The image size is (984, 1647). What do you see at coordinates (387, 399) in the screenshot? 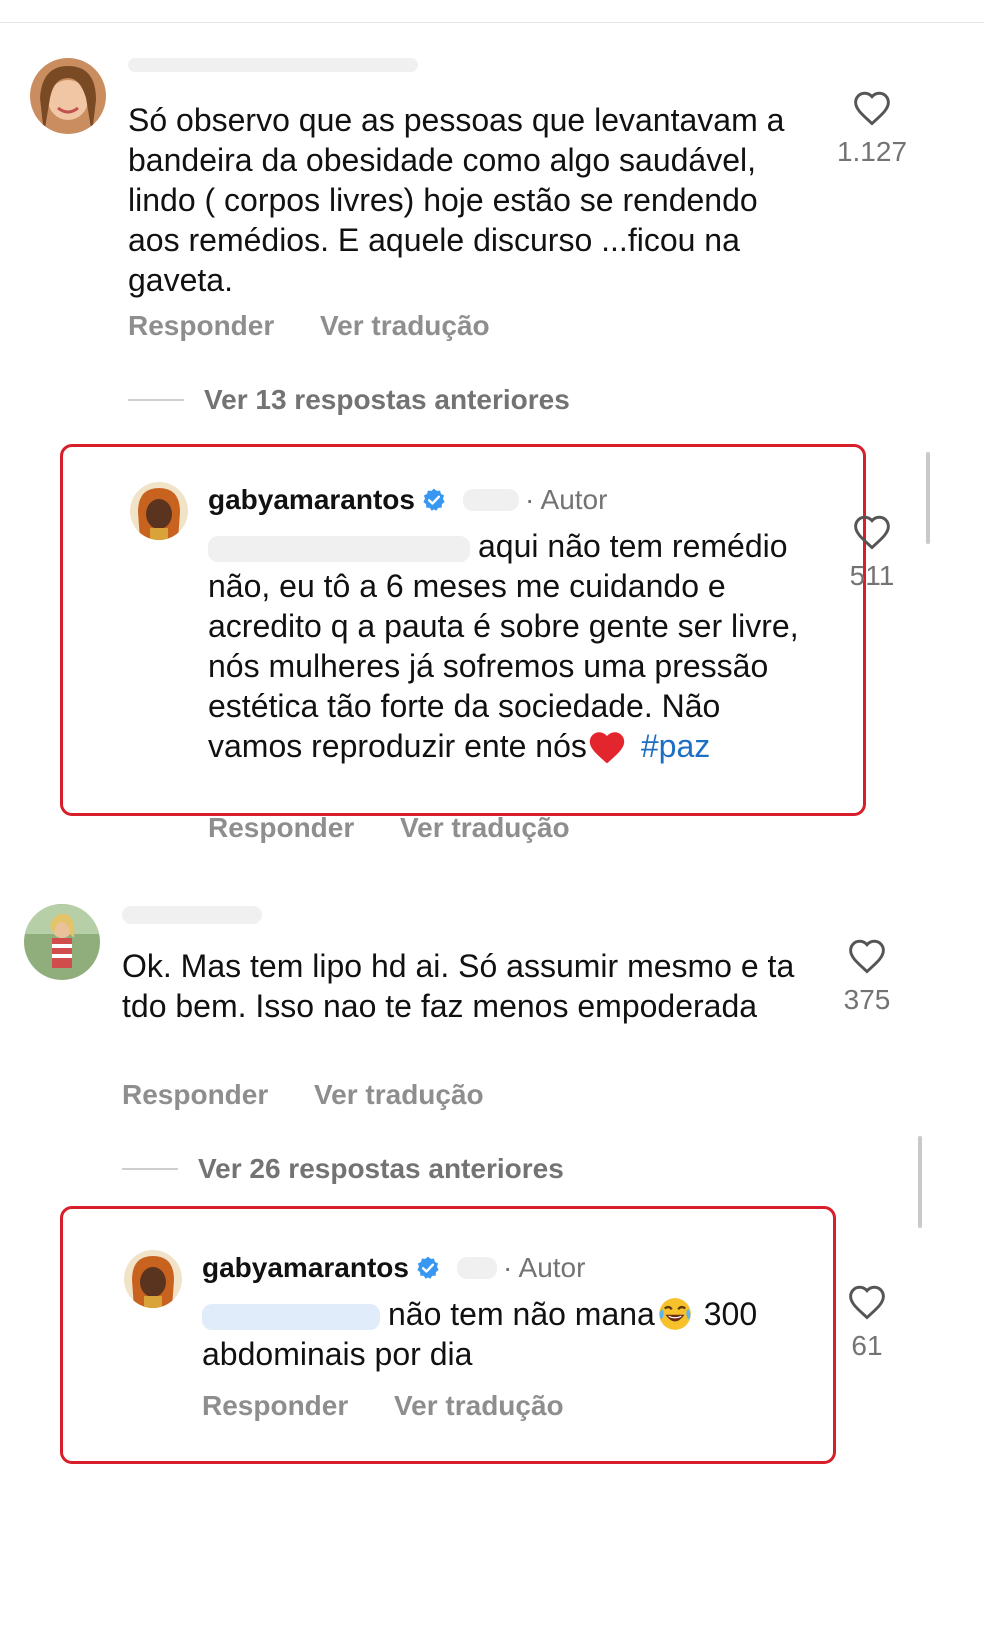
I see `view-more-replies-label: Ver 13 respostas anteriores` at bounding box center [387, 399].